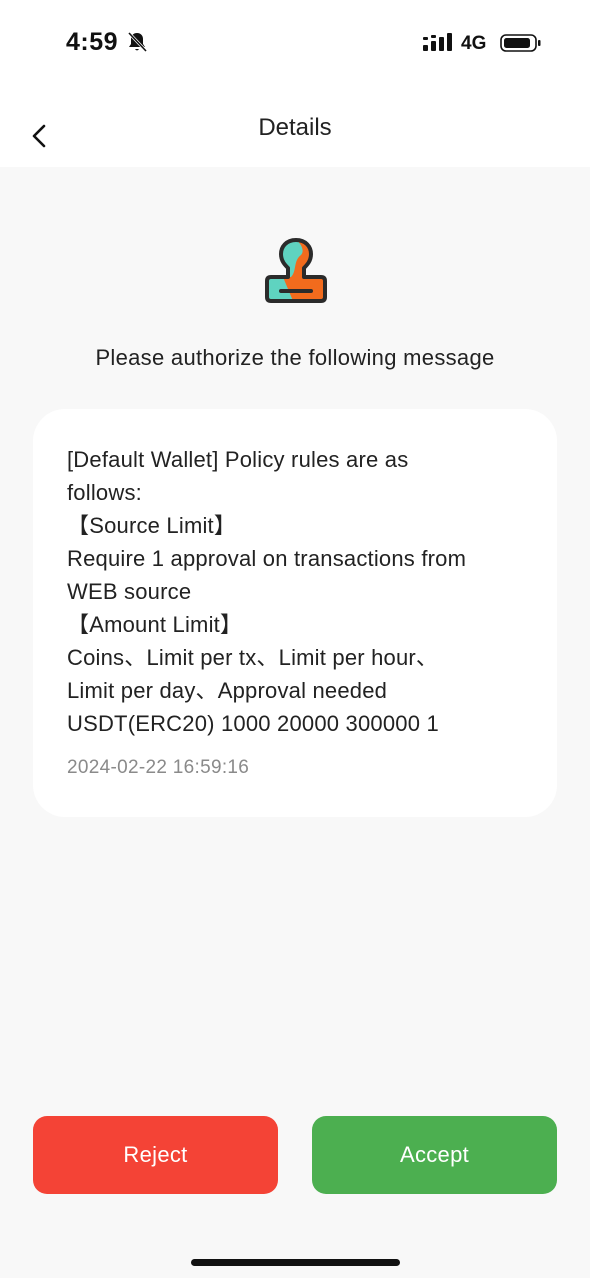 This screenshot has height=1278, width=590. I want to click on signal-icon, so click(437, 42).